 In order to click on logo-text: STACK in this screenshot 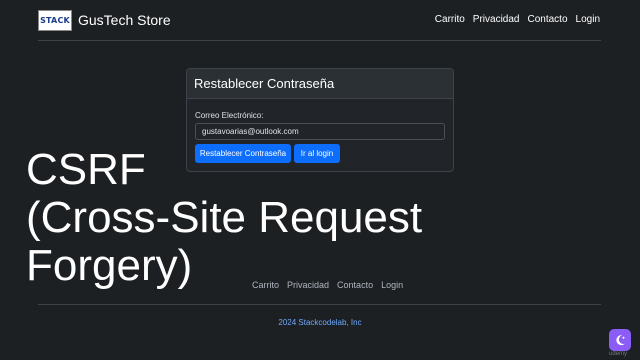, I will do `click(55, 20)`.